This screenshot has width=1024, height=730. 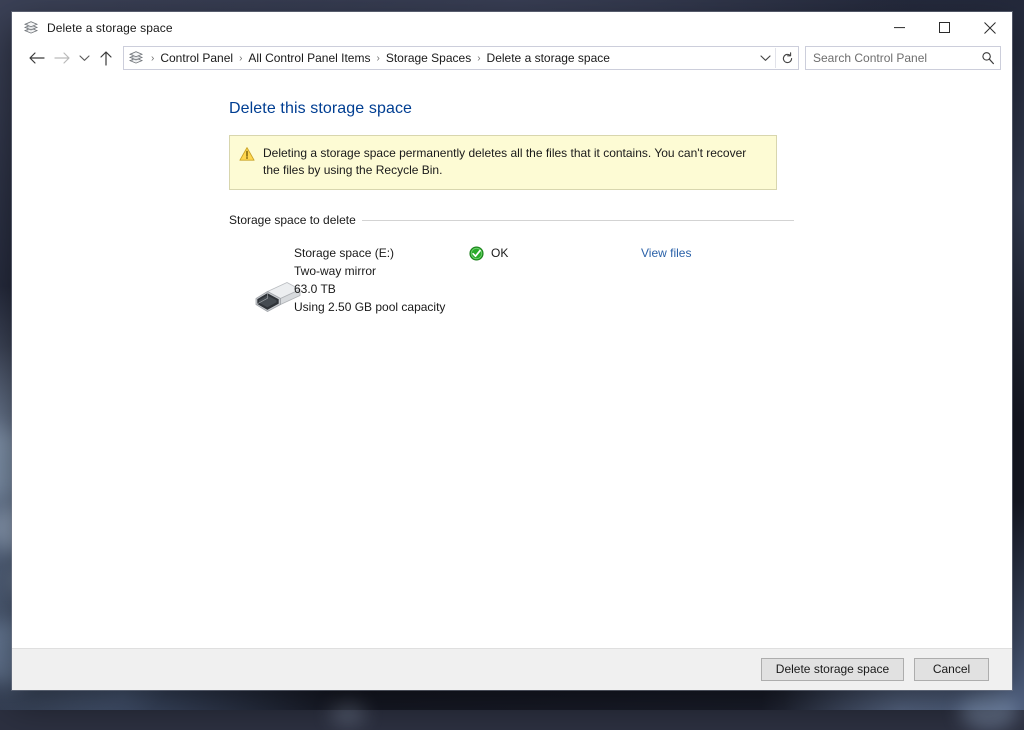 I want to click on maximize-button, so click(x=944, y=27).